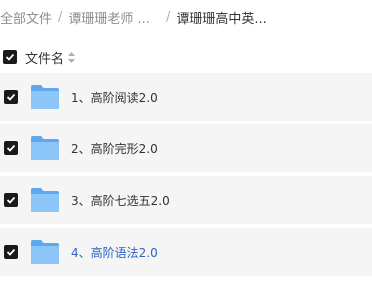 The width and height of the screenshot is (372, 288). I want to click on file-name-link: 4、高阶语法2.0, so click(114, 252).